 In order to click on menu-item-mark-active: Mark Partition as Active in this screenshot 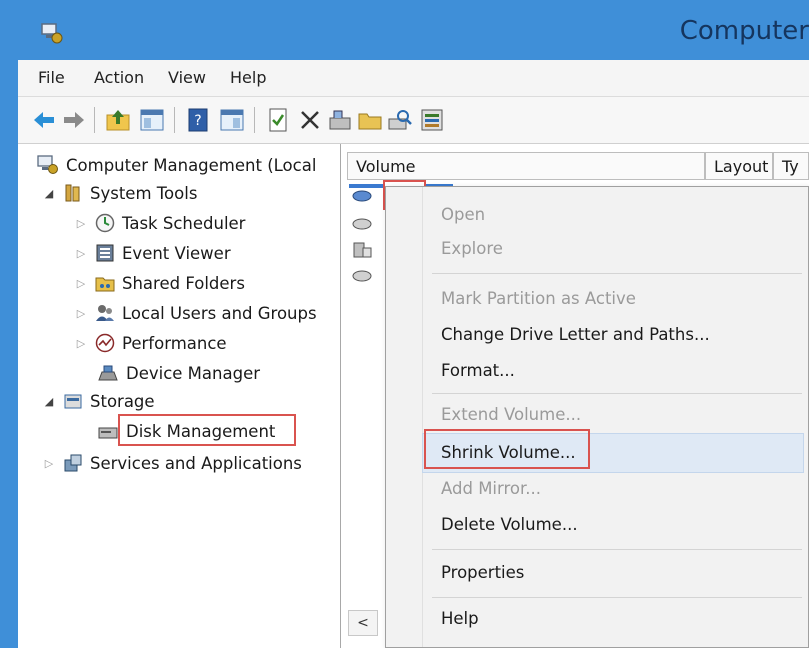, I will do `click(538, 298)`.